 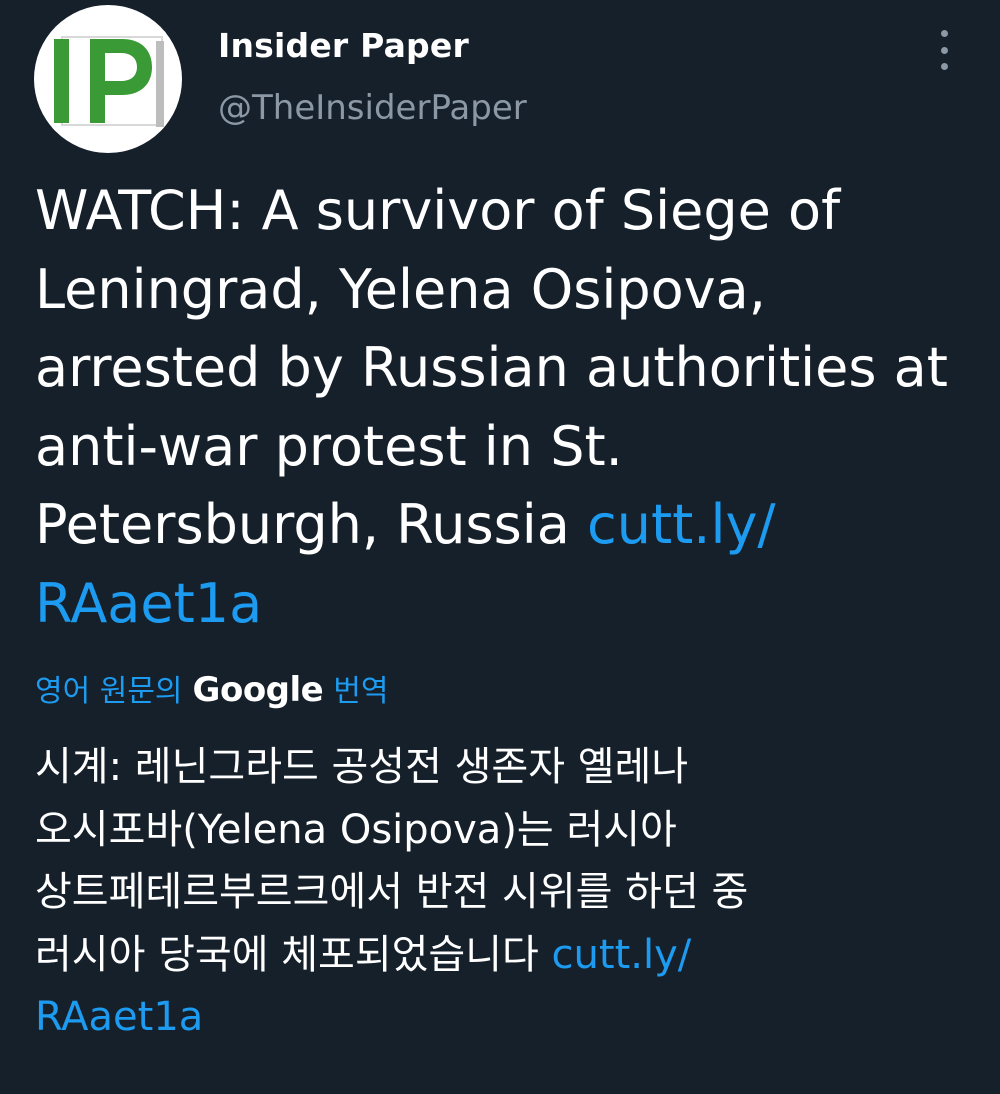 I want to click on tweet-link-part: RAaet1a, so click(x=149, y=603).